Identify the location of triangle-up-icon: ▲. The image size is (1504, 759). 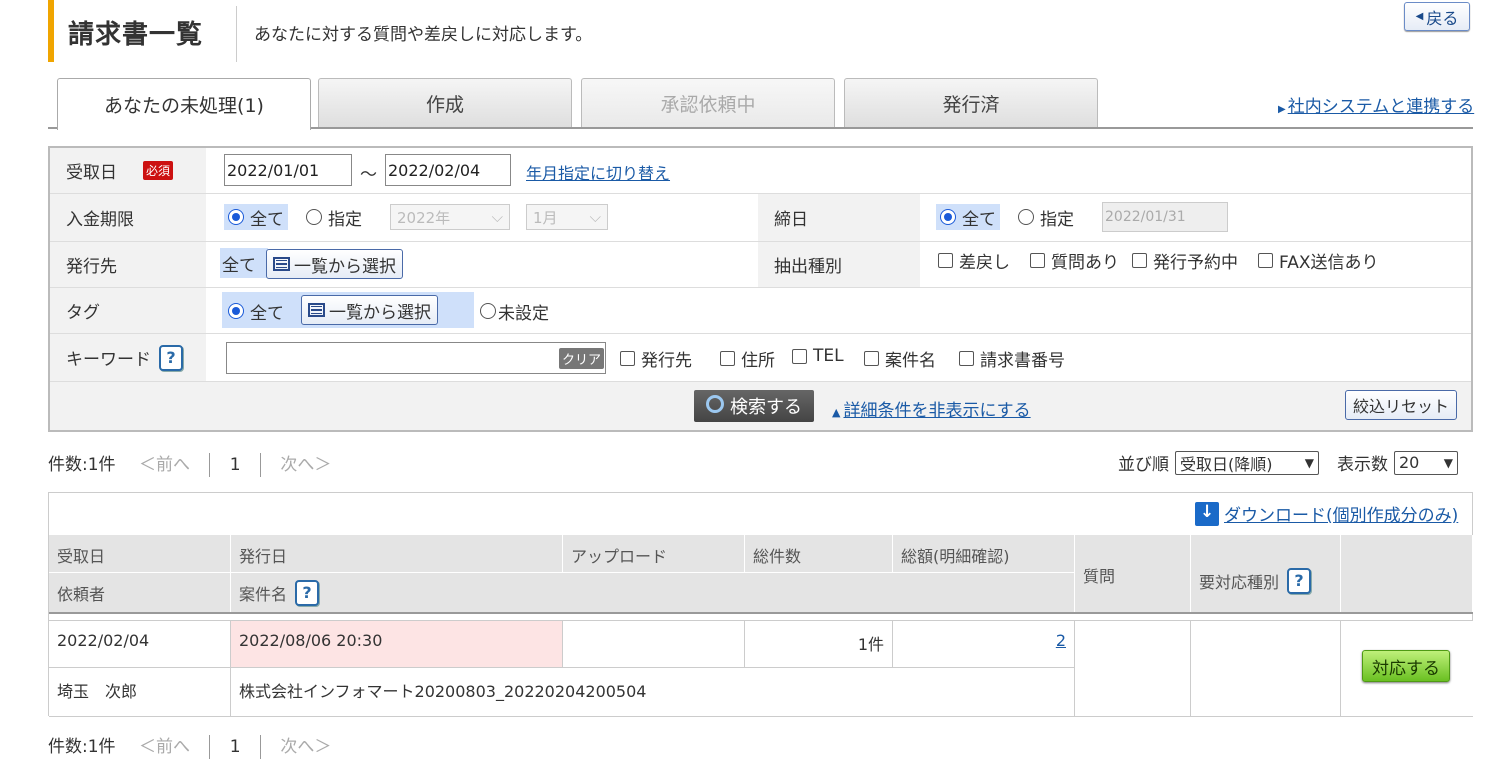
(836, 412).